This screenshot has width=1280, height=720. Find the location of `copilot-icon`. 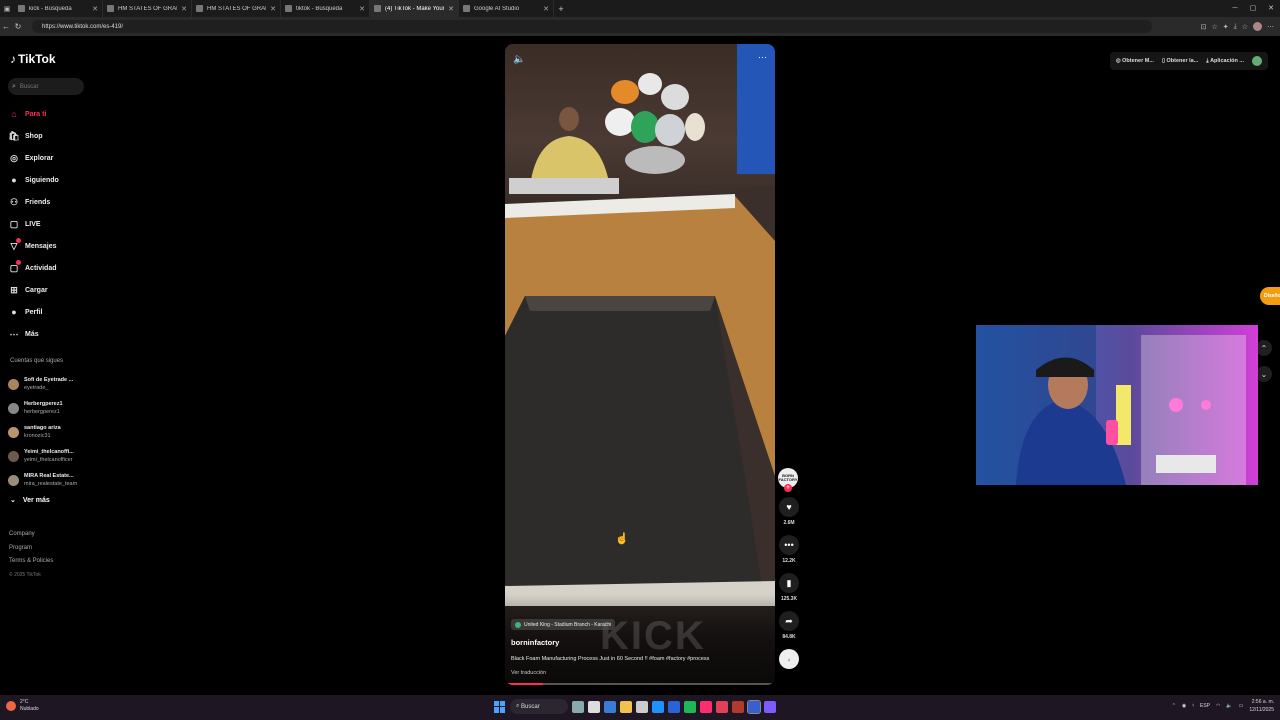

copilot-icon is located at coordinates (610, 706).